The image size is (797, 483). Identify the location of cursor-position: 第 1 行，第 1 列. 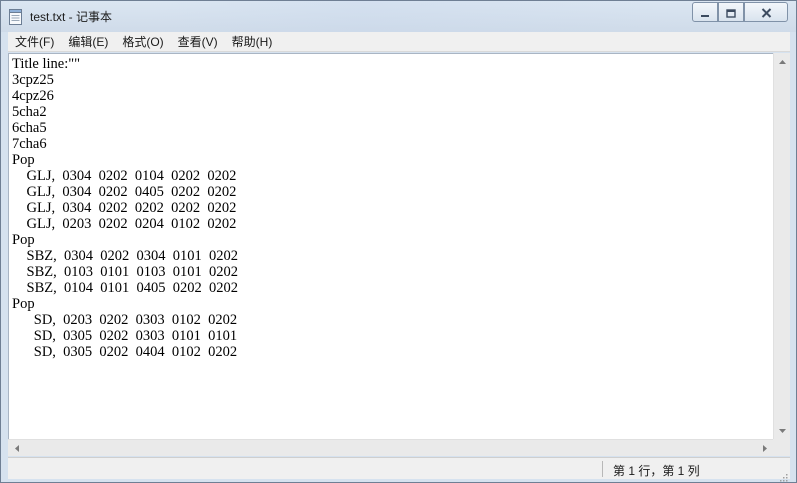
(656, 471).